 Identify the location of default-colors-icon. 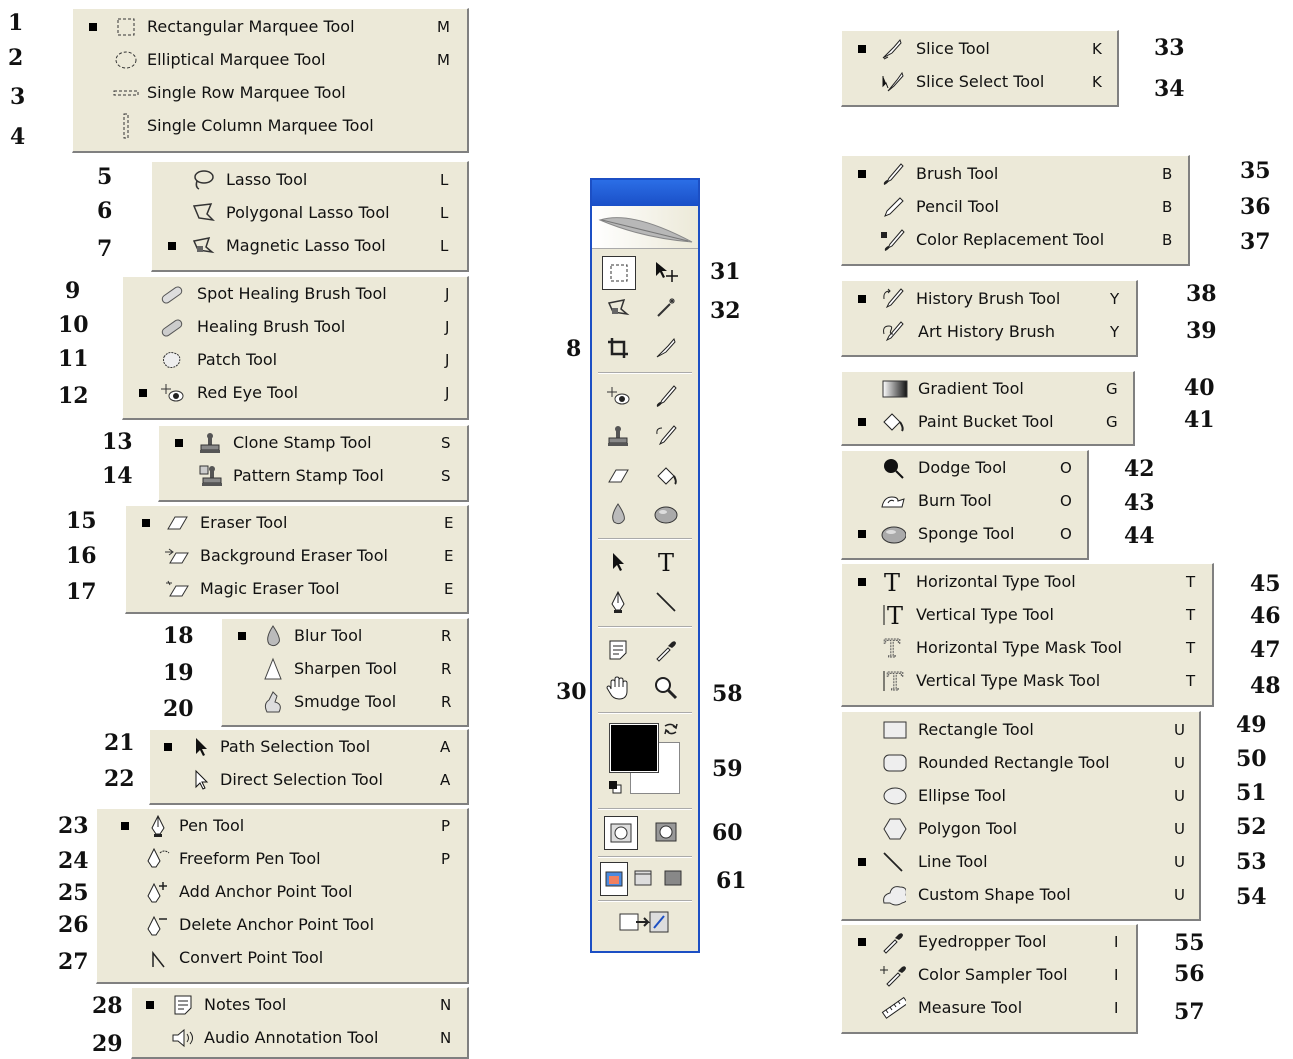
(615, 787).